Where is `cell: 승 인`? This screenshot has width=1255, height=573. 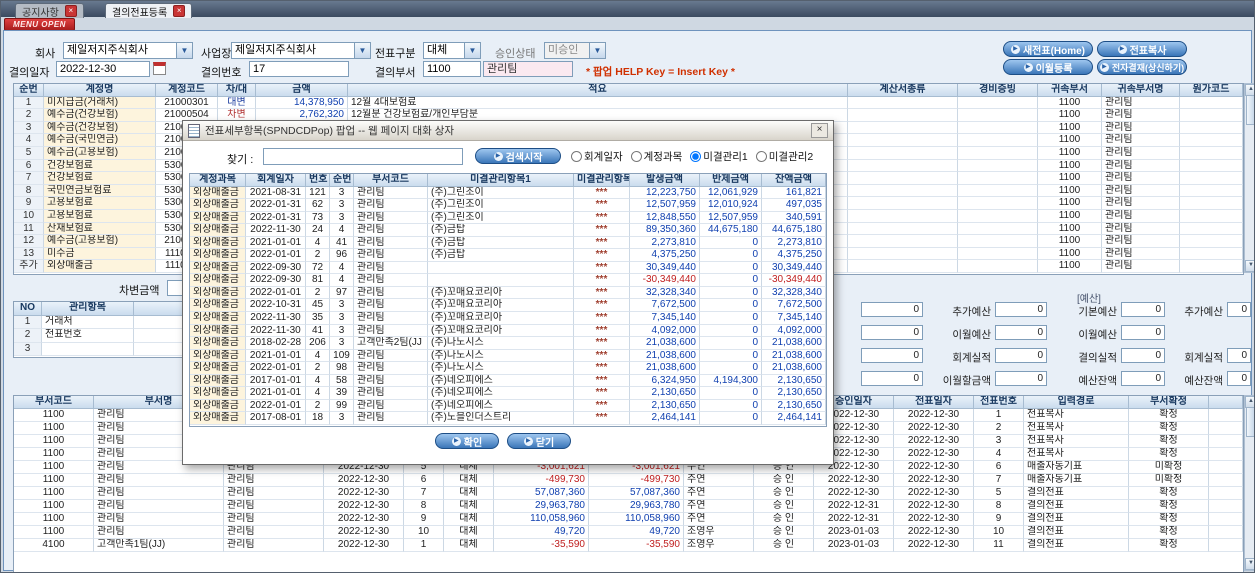 cell: 승 인 is located at coordinates (784, 480).